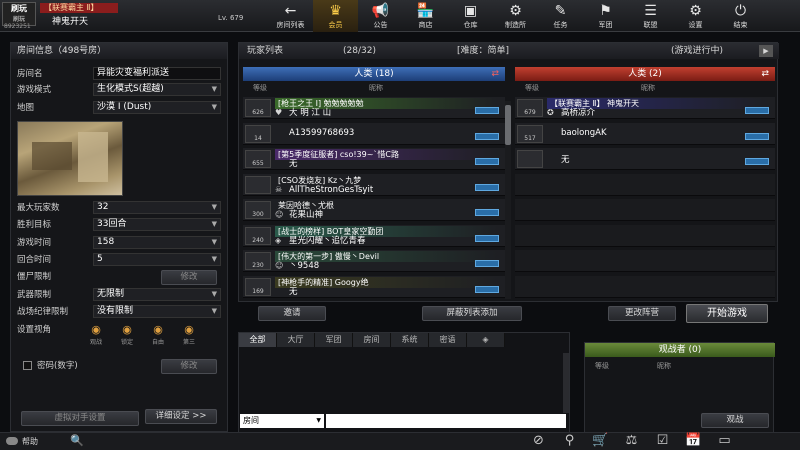 The image size is (800, 450). What do you see at coordinates (374, 210) in the screenshot?
I see `player-row: 300 莱因哈德丶尤根 ☺ 花果山神` at bounding box center [374, 210].